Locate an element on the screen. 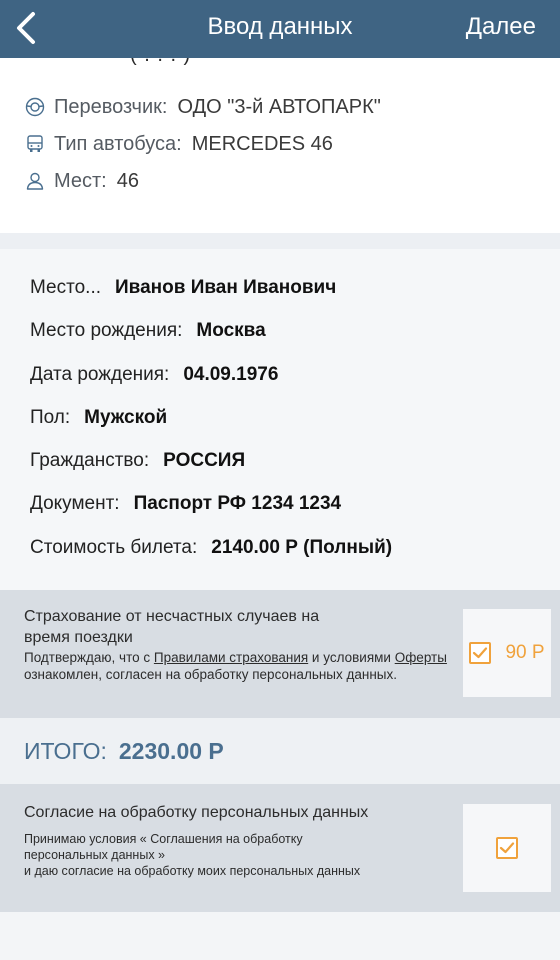 The image size is (560, 960). consent-checkbox is located at coordinates (507, 848).